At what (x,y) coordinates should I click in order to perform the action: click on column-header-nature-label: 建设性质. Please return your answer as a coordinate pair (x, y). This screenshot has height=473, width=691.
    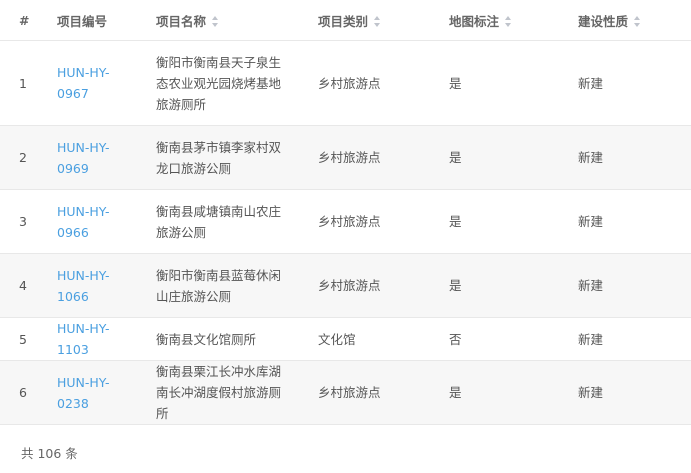
    Looking at the image, I should click on (603, 21).